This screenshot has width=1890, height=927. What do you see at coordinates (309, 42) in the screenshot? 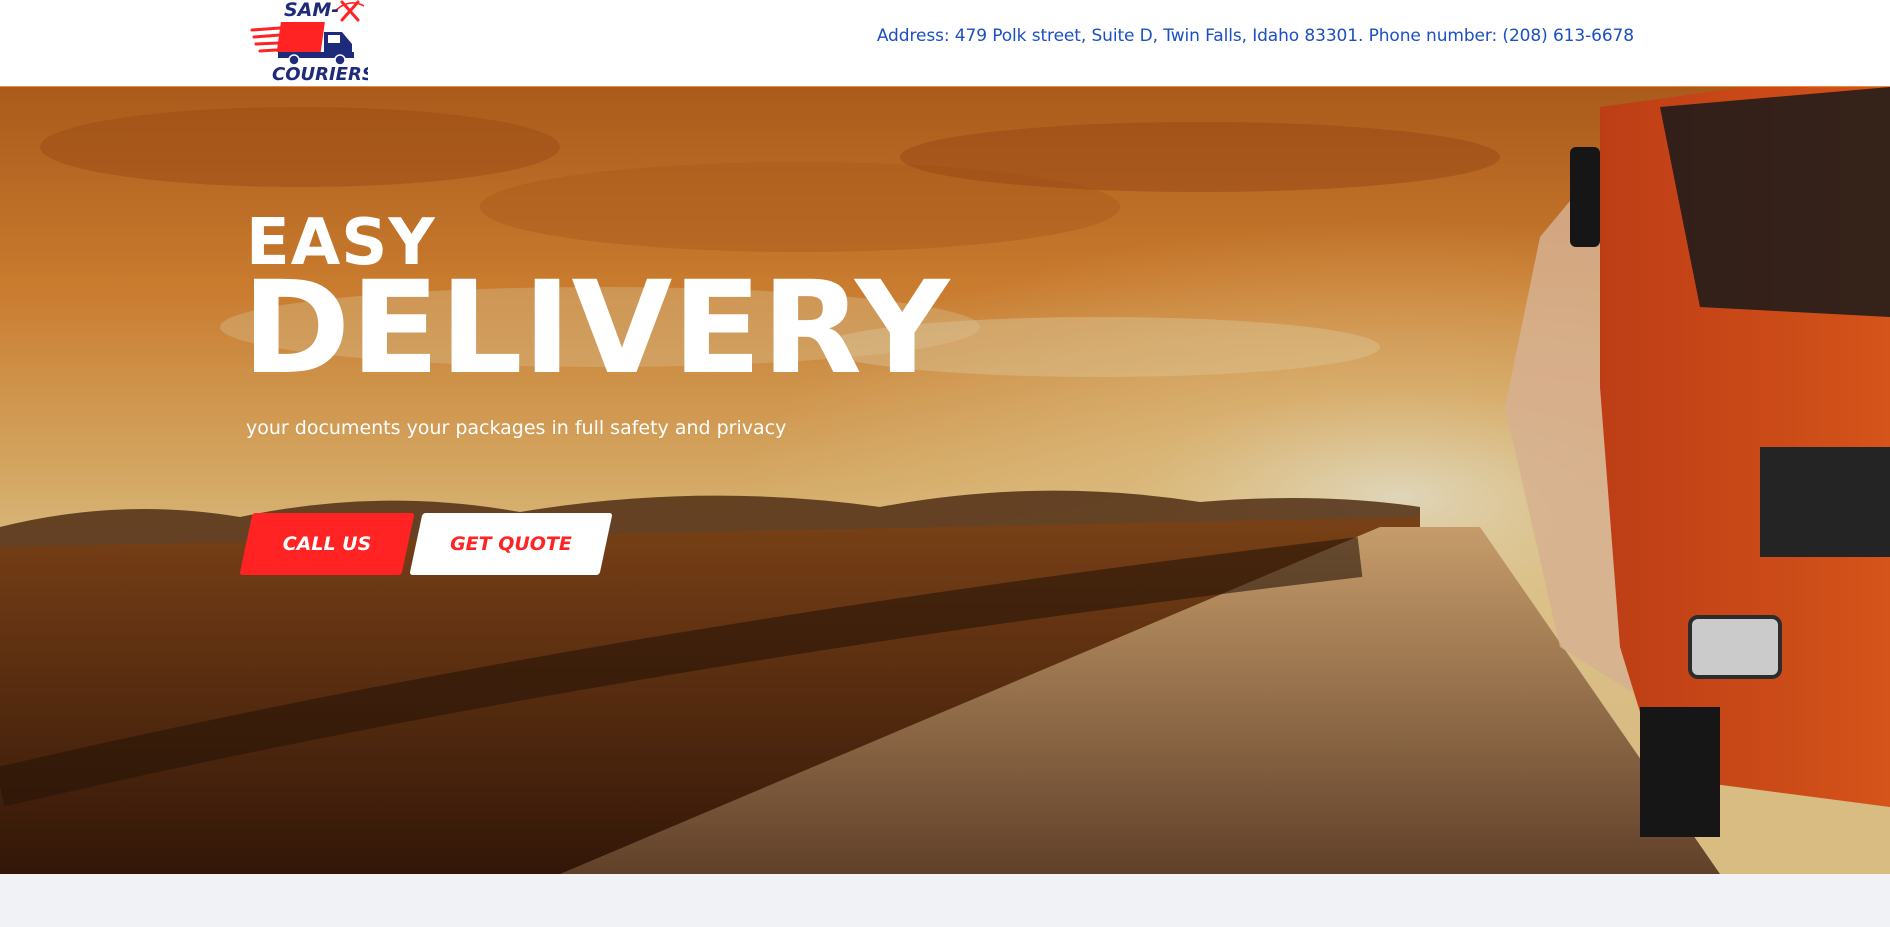
I see `sam-couriers-logo: SAM- COURIERS` at bounding box center [309, 42].